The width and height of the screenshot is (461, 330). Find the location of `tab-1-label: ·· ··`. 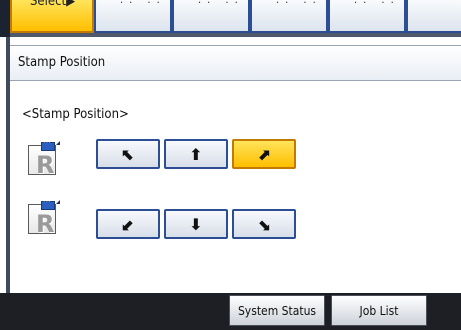

tab-1-label: ·· ·· is located at coordinates (143, 4).